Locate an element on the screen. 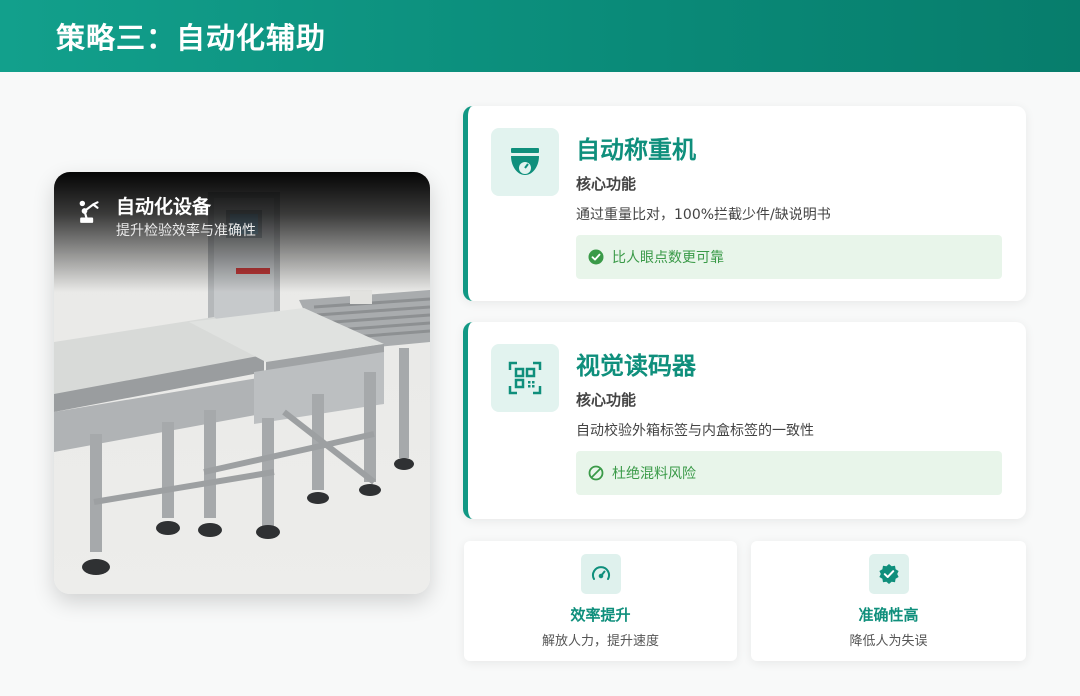 This screenshot has width=1080, height=696. stat-description: 解放人力，提升速度 is located at coordinates (600, 641).